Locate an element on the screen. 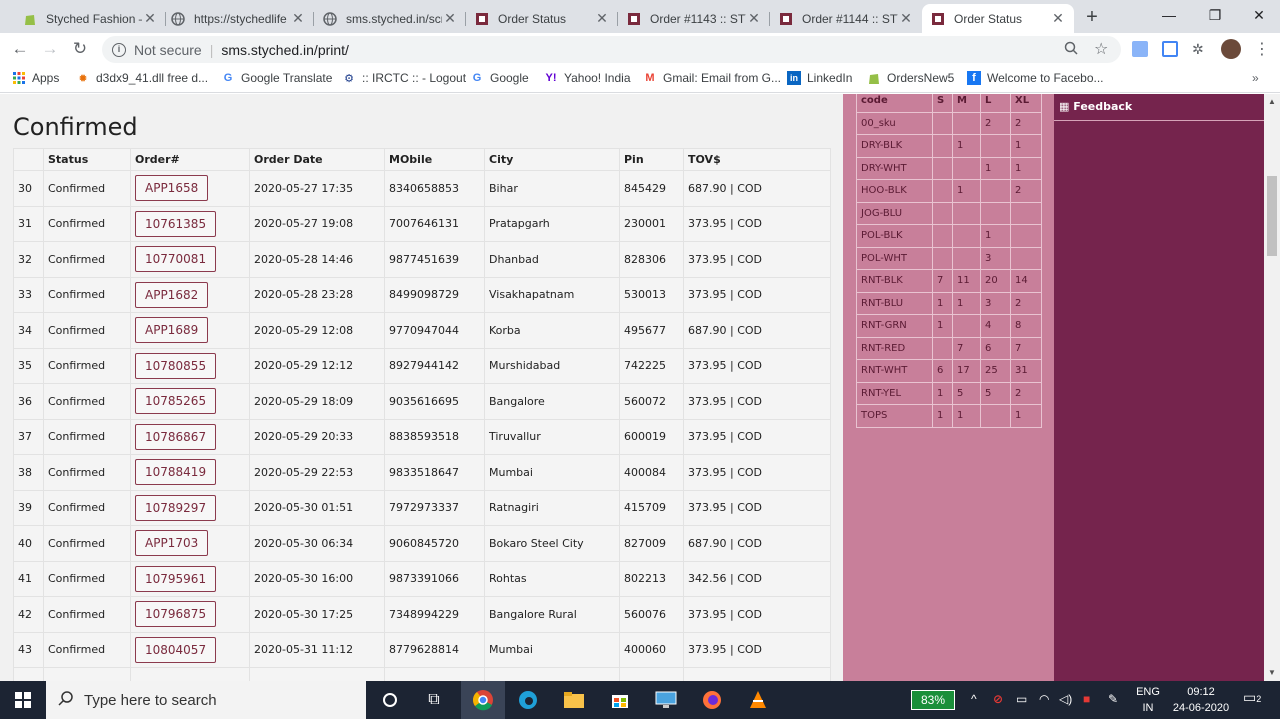 The width and height of the screenshot is (1280, 719). order-button: 10786867 is located at coordinates (176, 436).